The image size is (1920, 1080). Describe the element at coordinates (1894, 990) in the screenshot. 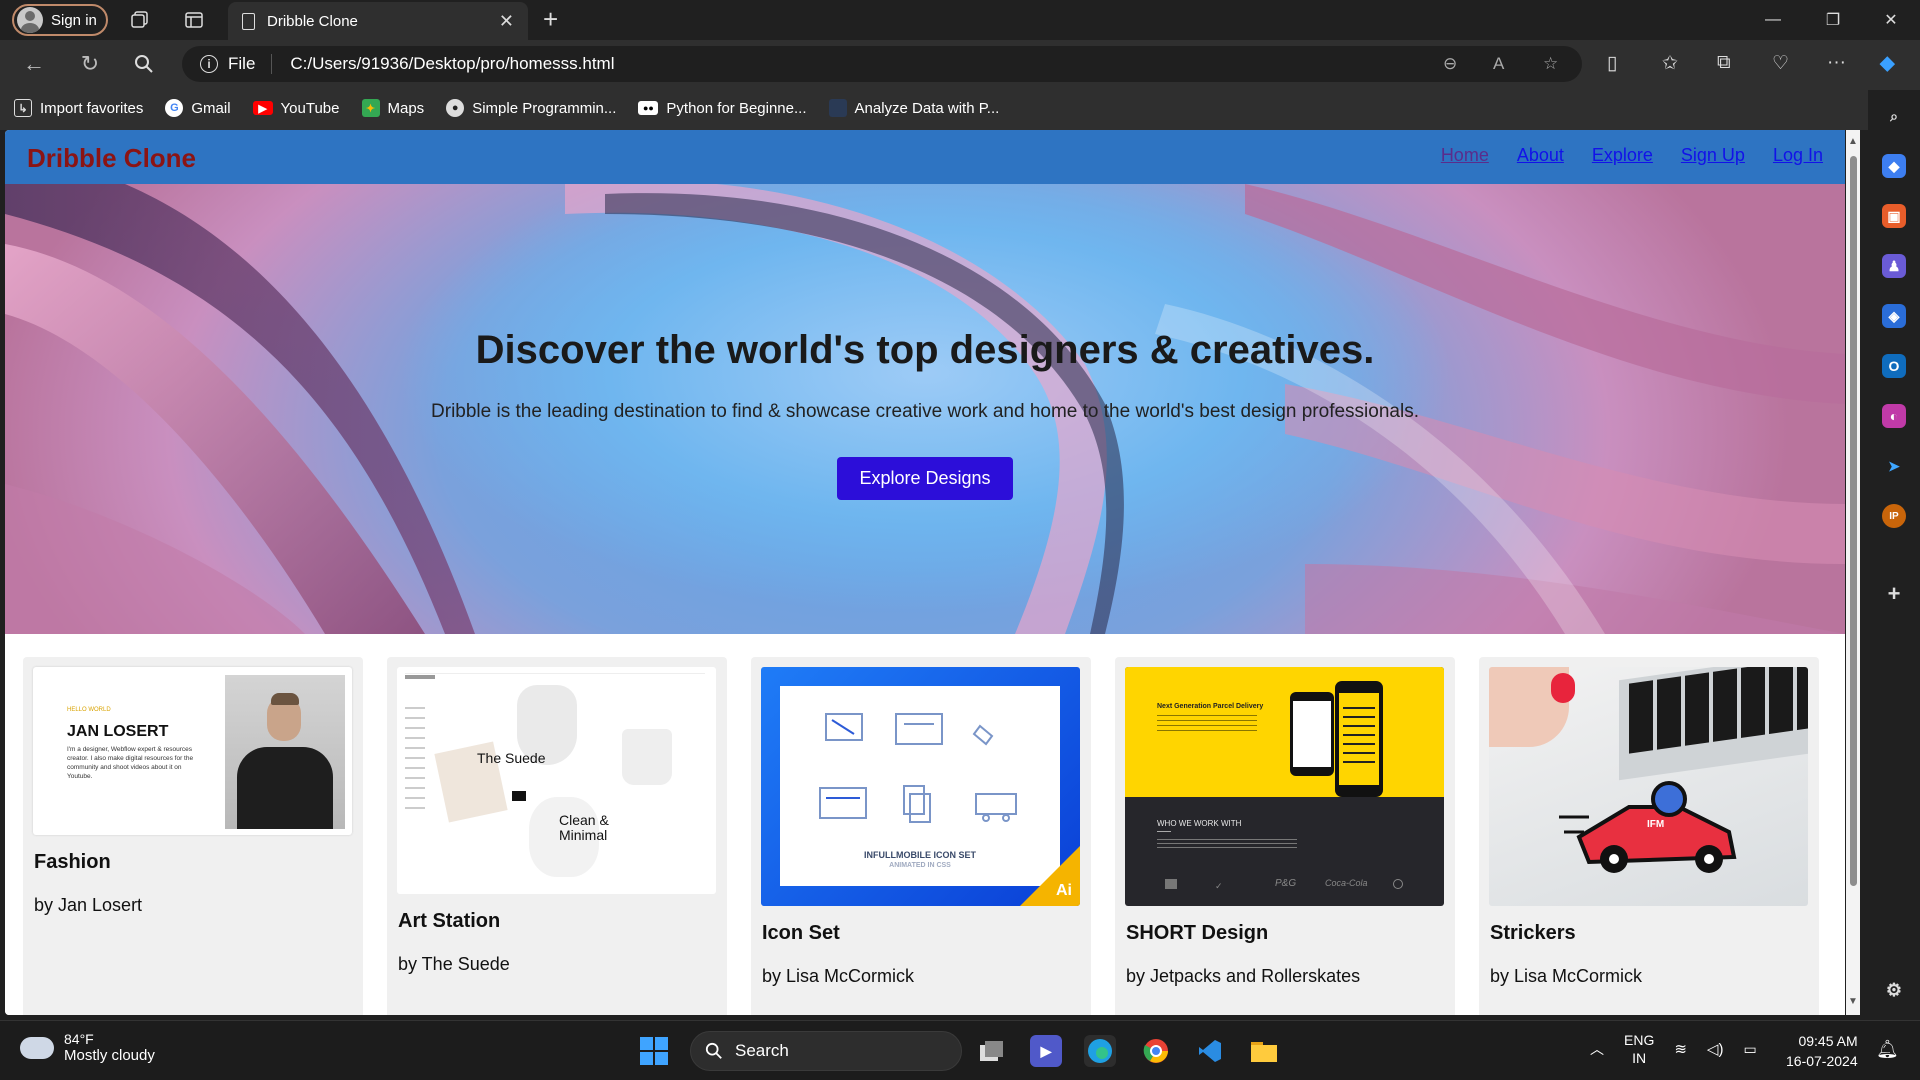

I see `sidebar-settings-icon: ⚙` at that location.